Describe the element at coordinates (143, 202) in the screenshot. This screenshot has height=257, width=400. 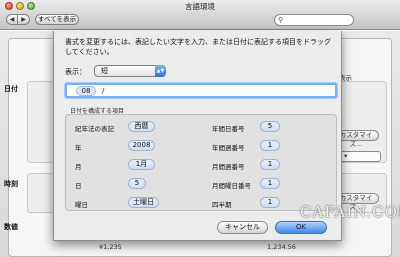
I see `element-token-weekday: 土曜日` at that location.